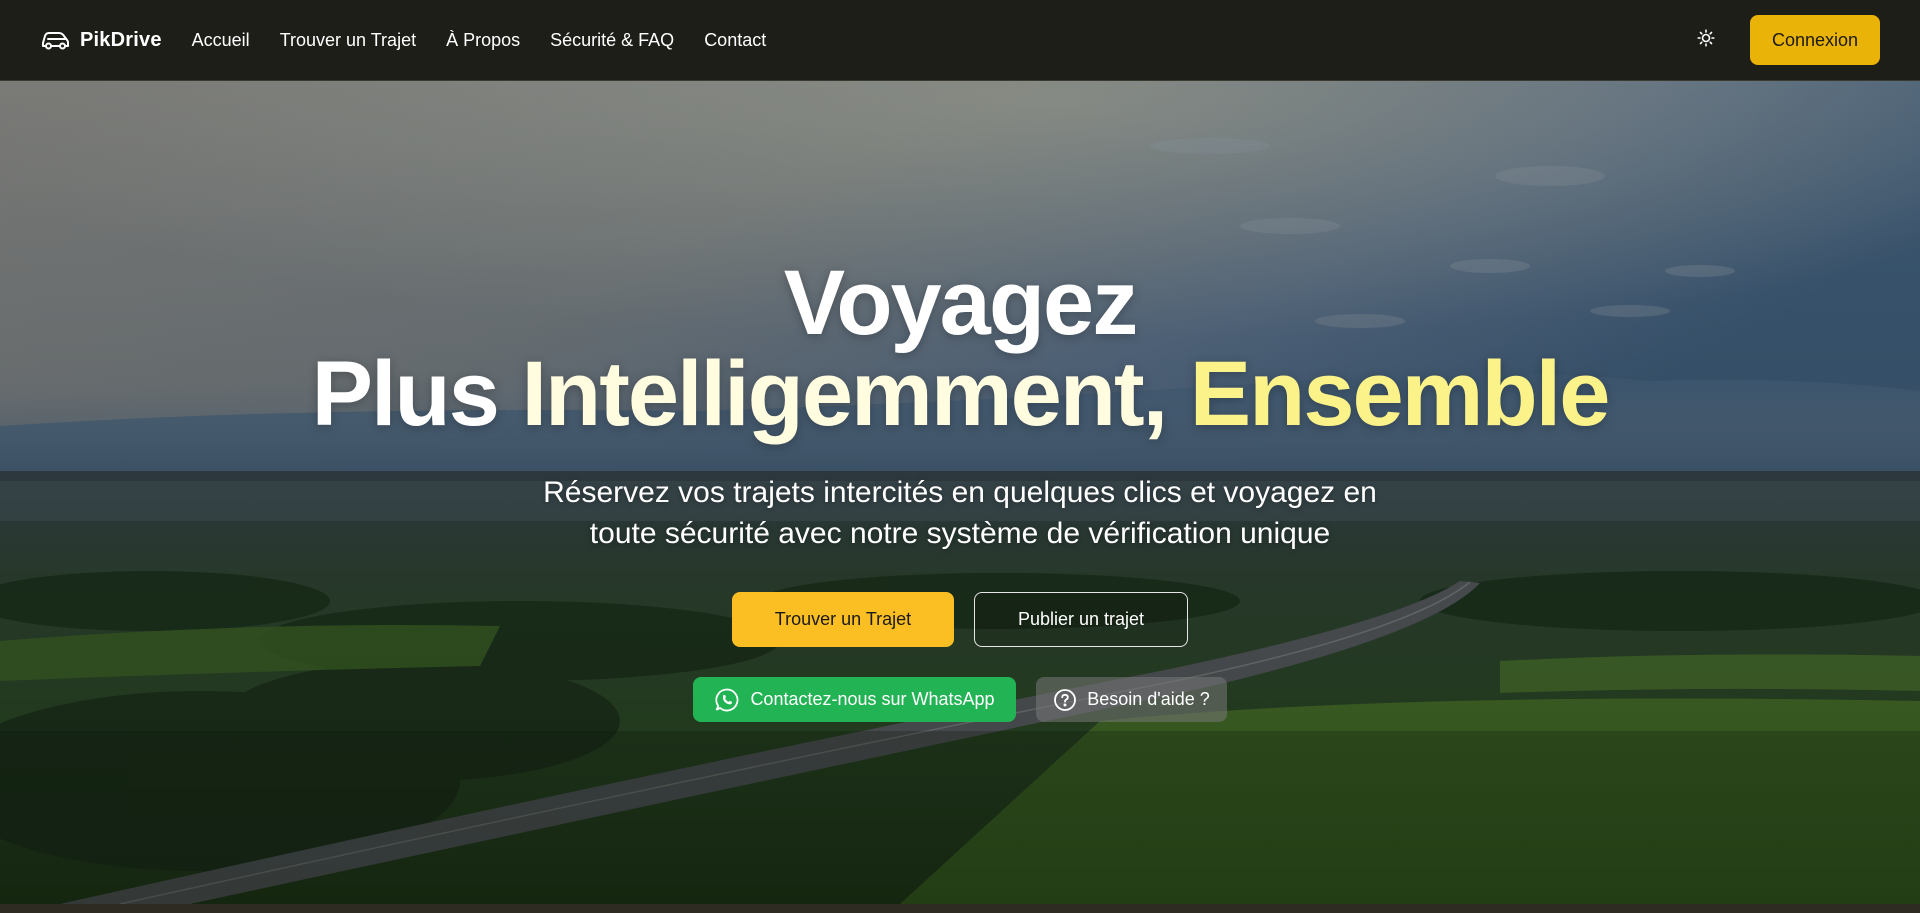 The height and width of the screenshot is (913, 1920). I want to click on theme-toggle-button, so click(1706, 40).